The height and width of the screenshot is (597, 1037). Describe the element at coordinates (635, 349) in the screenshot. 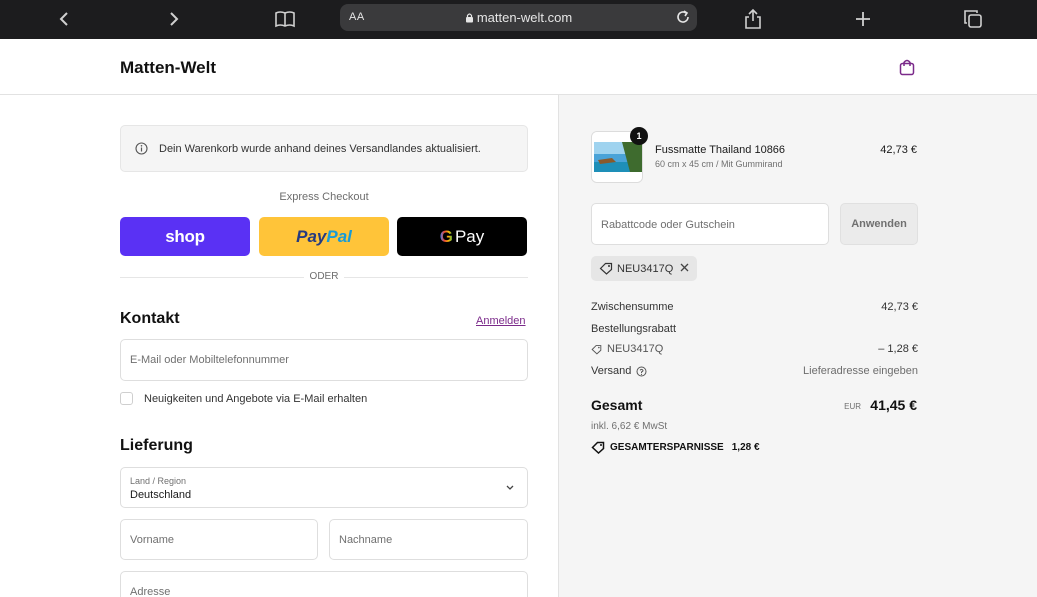

I see `order-discount-code-text: NEU3417Q` at that location.